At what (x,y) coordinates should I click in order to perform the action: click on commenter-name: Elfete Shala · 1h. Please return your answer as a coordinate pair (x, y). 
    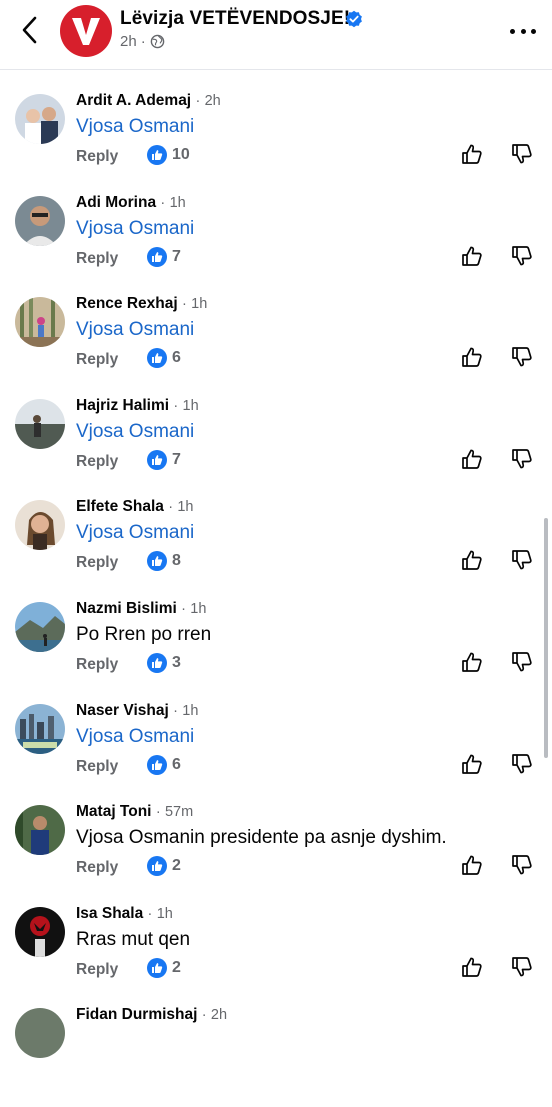
    Looking at the image, I should click on (134, 507).